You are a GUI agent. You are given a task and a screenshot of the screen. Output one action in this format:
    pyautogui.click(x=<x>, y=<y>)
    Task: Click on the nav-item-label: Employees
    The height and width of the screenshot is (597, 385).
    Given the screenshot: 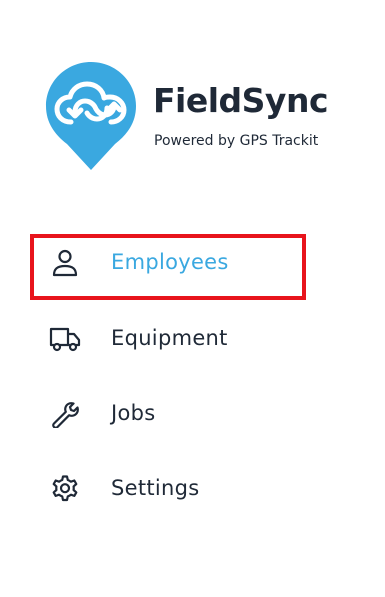 What is the action you would take?
    pyautogui.click(x=170, y=262)
    